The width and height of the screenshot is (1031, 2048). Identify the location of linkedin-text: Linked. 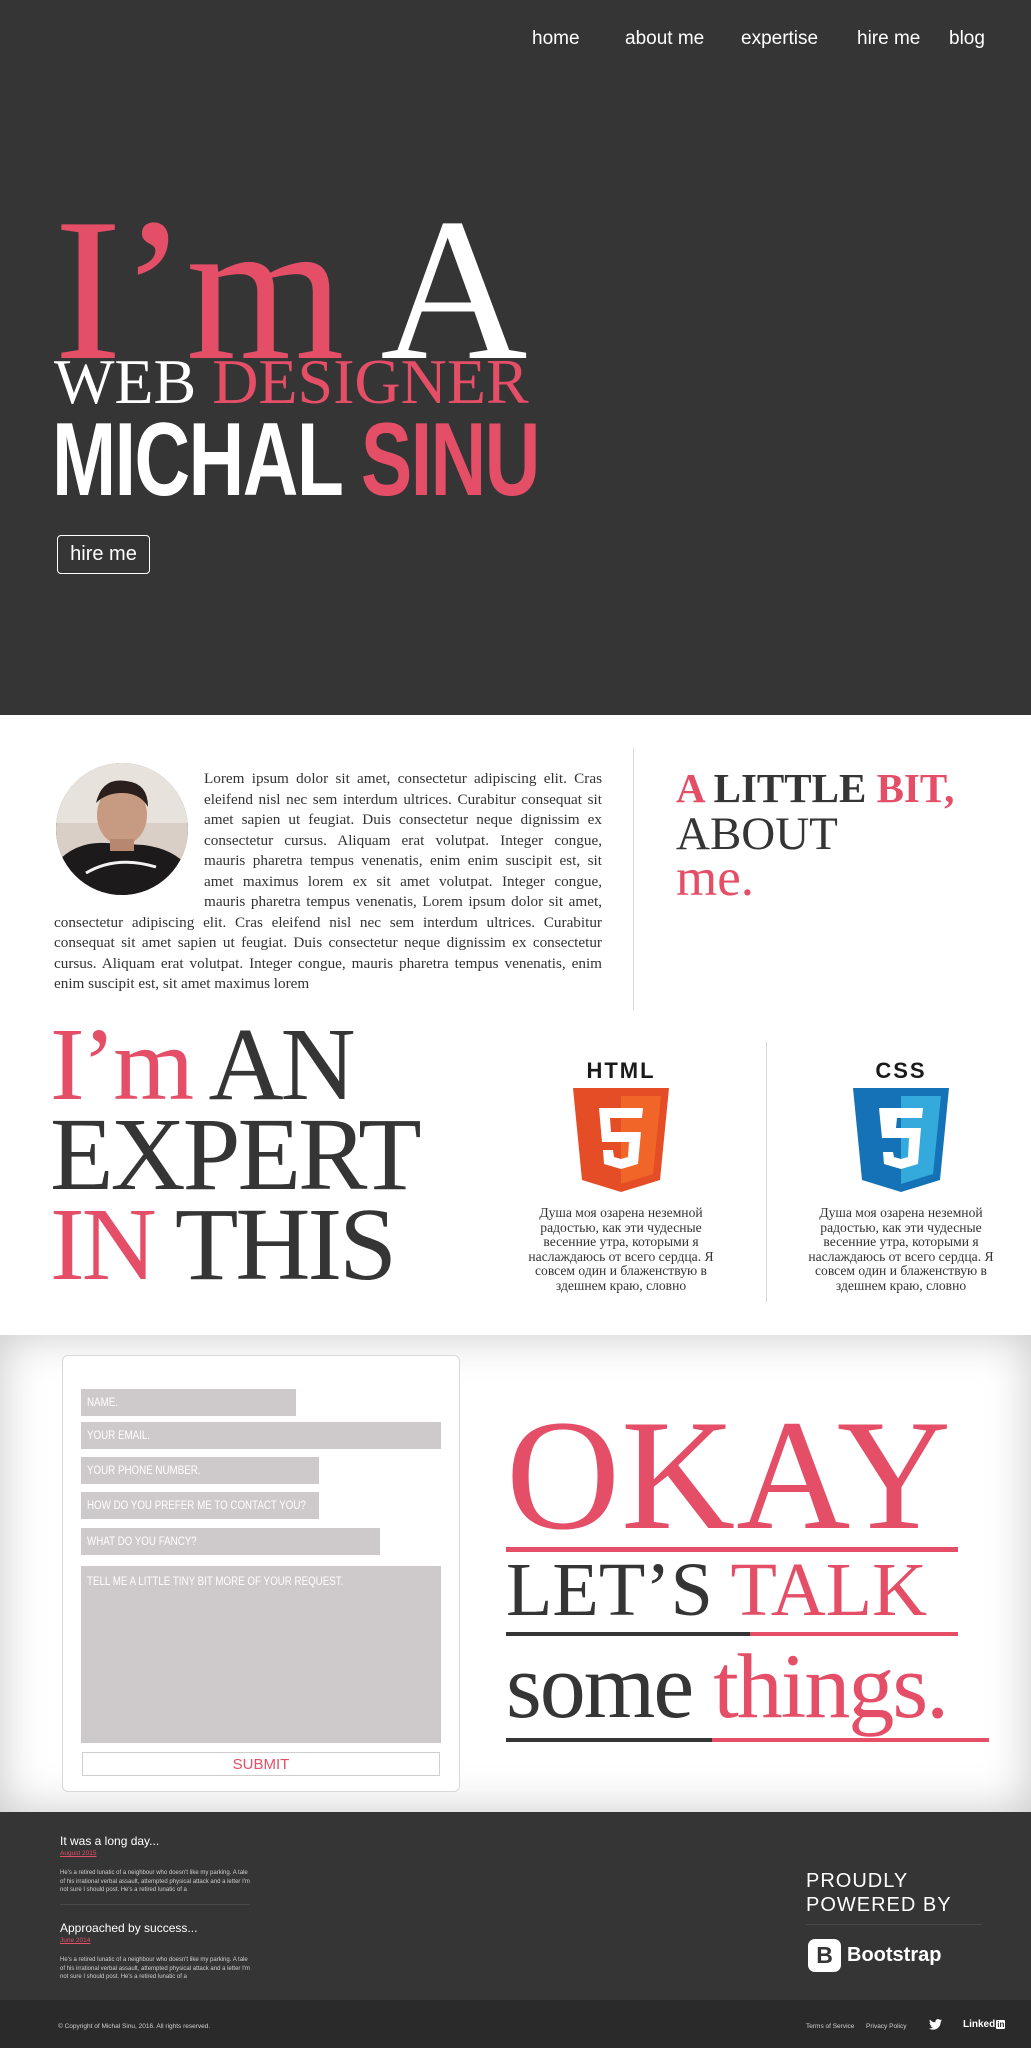
(979, 2024).